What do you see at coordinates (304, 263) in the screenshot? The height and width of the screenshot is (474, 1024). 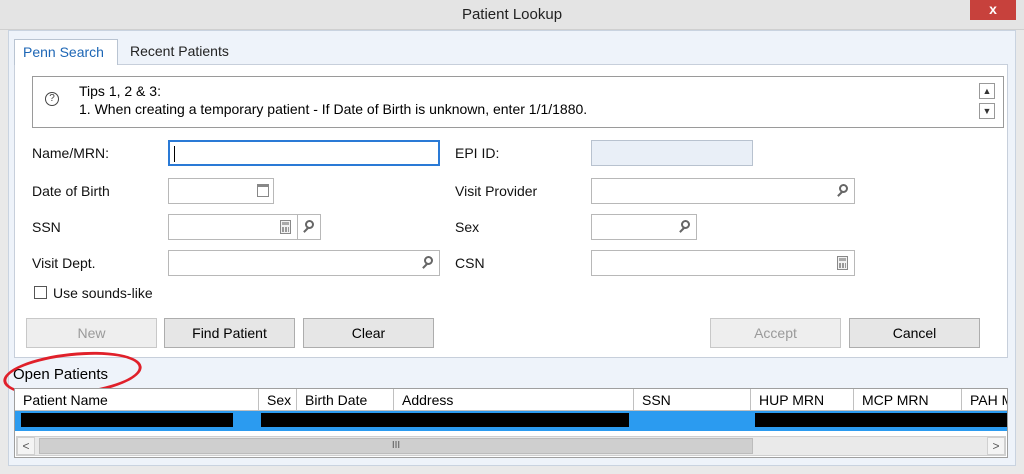 I see `visit-dept-input` at bounding box center [304, 263].